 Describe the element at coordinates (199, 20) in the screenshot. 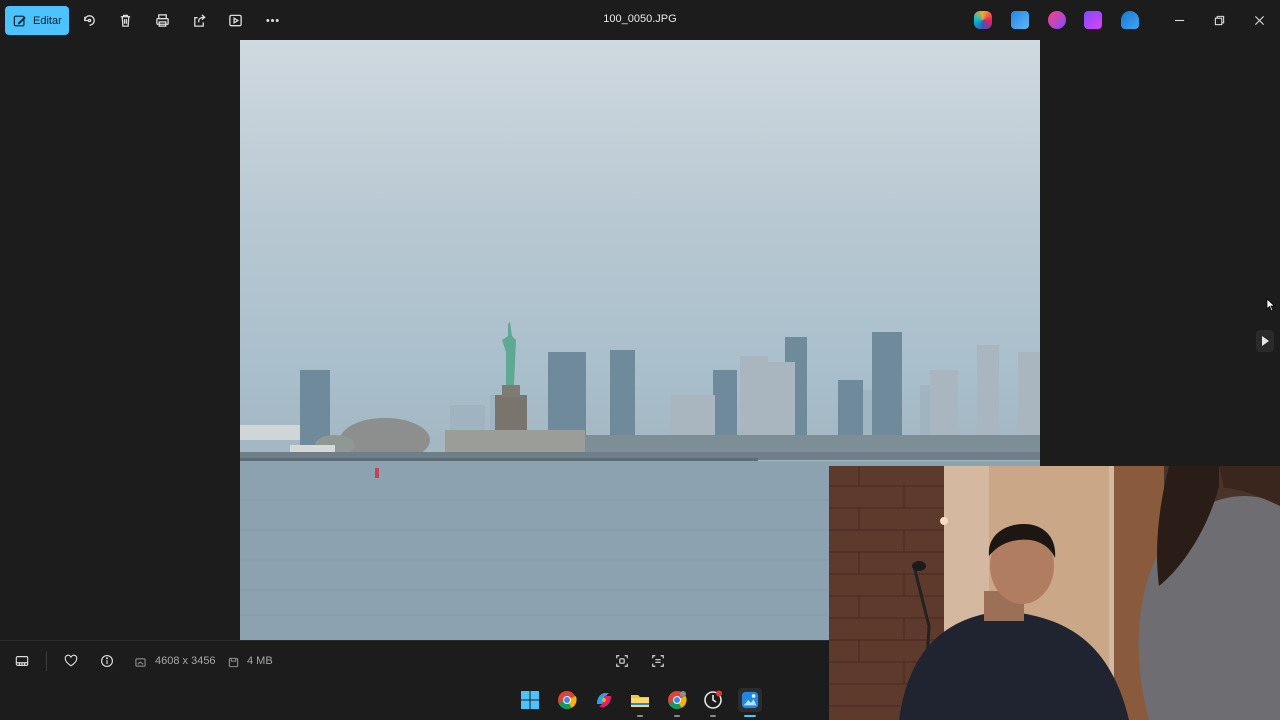

I see `share-icon` at that location.